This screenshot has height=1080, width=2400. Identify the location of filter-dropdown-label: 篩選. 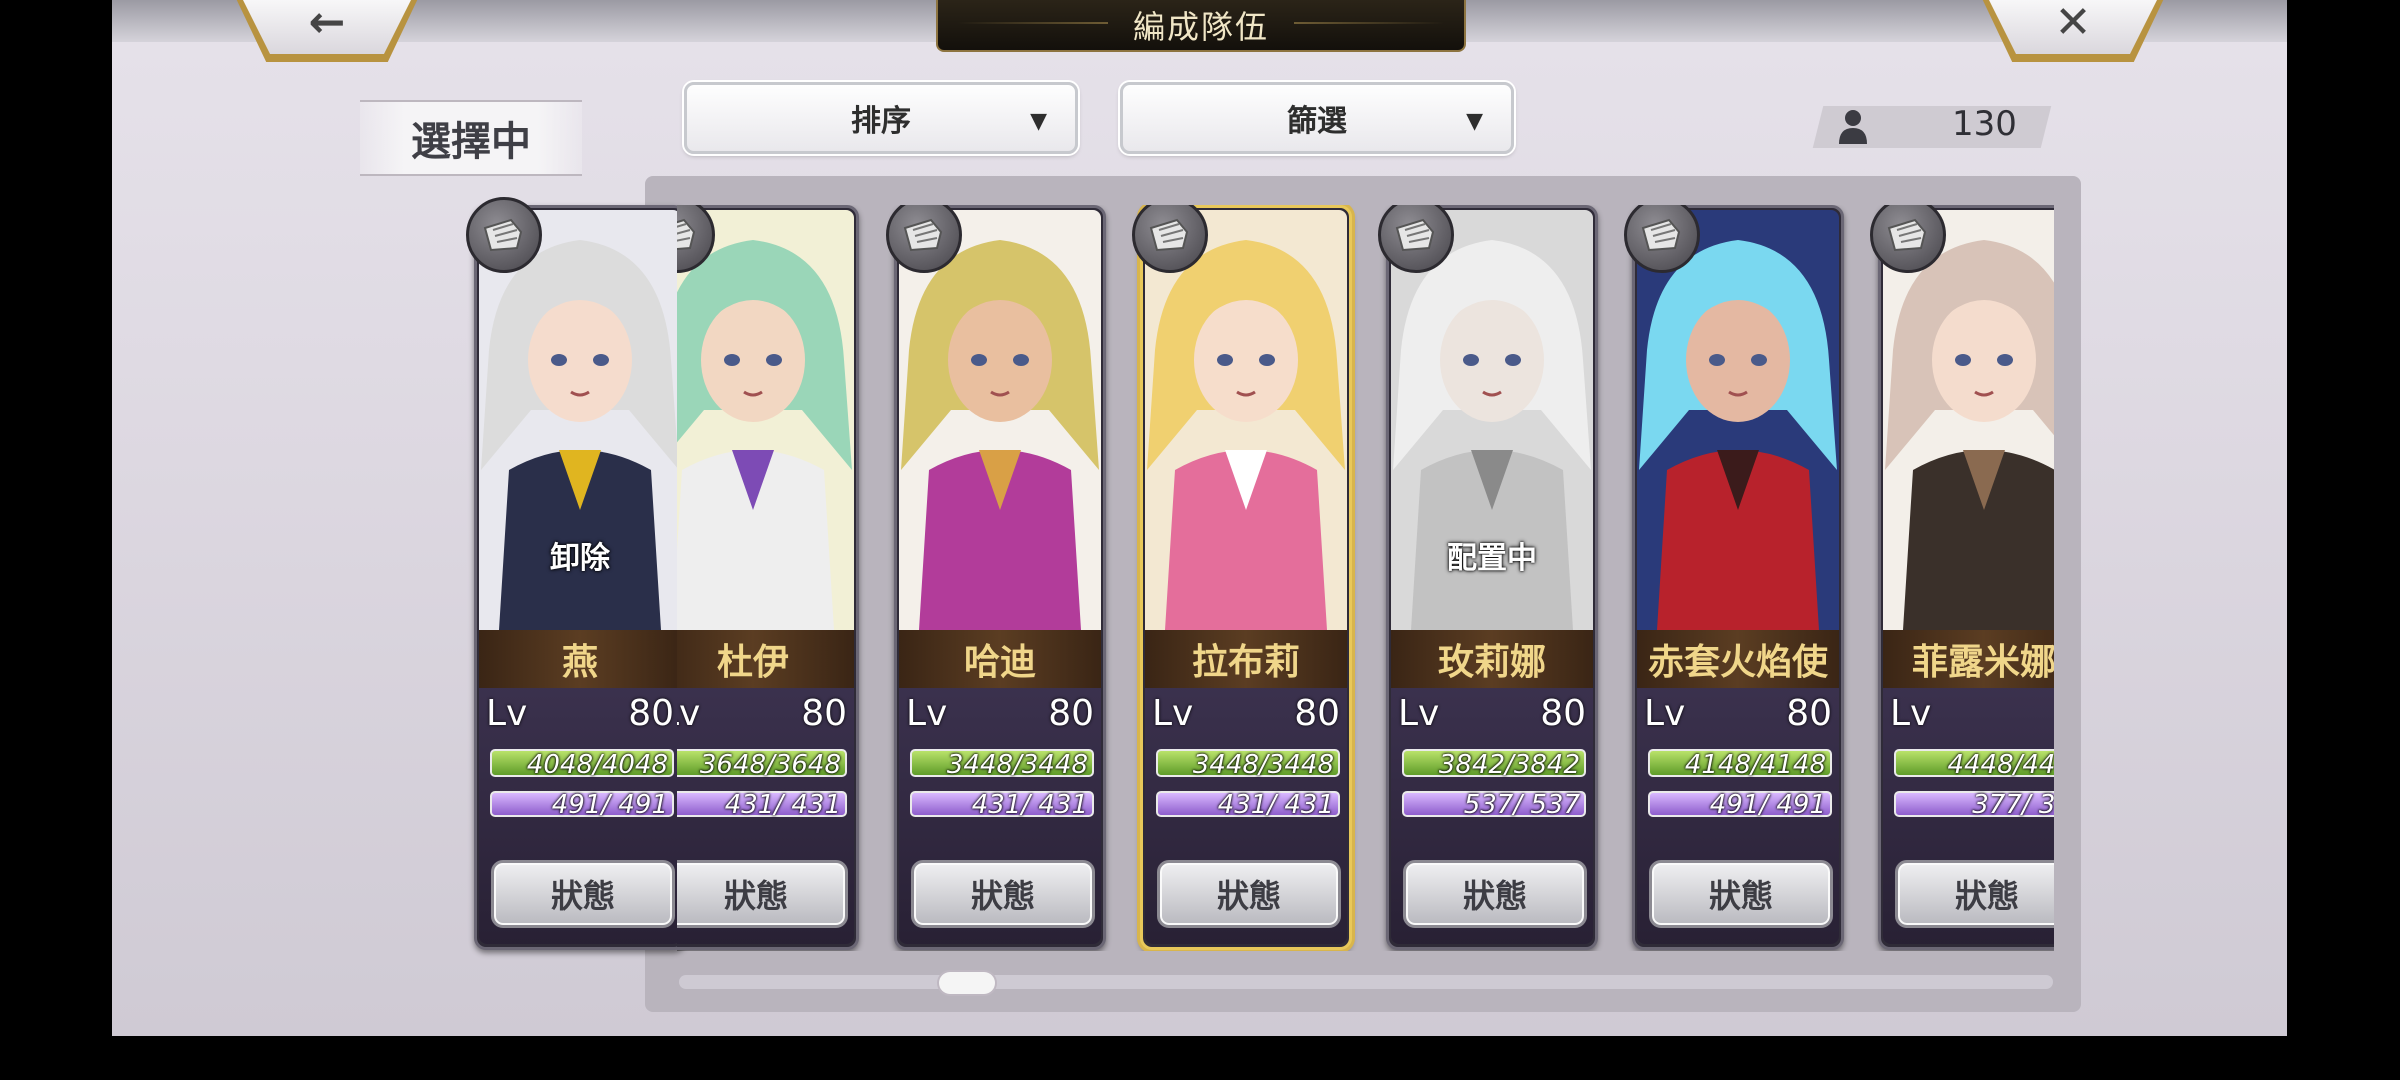
(1317, 121).